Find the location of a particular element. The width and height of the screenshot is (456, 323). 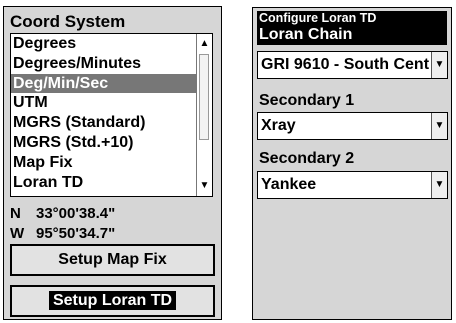

secondary-2-dropdown: Yankee ▼ is located at coordinates (352, 185).